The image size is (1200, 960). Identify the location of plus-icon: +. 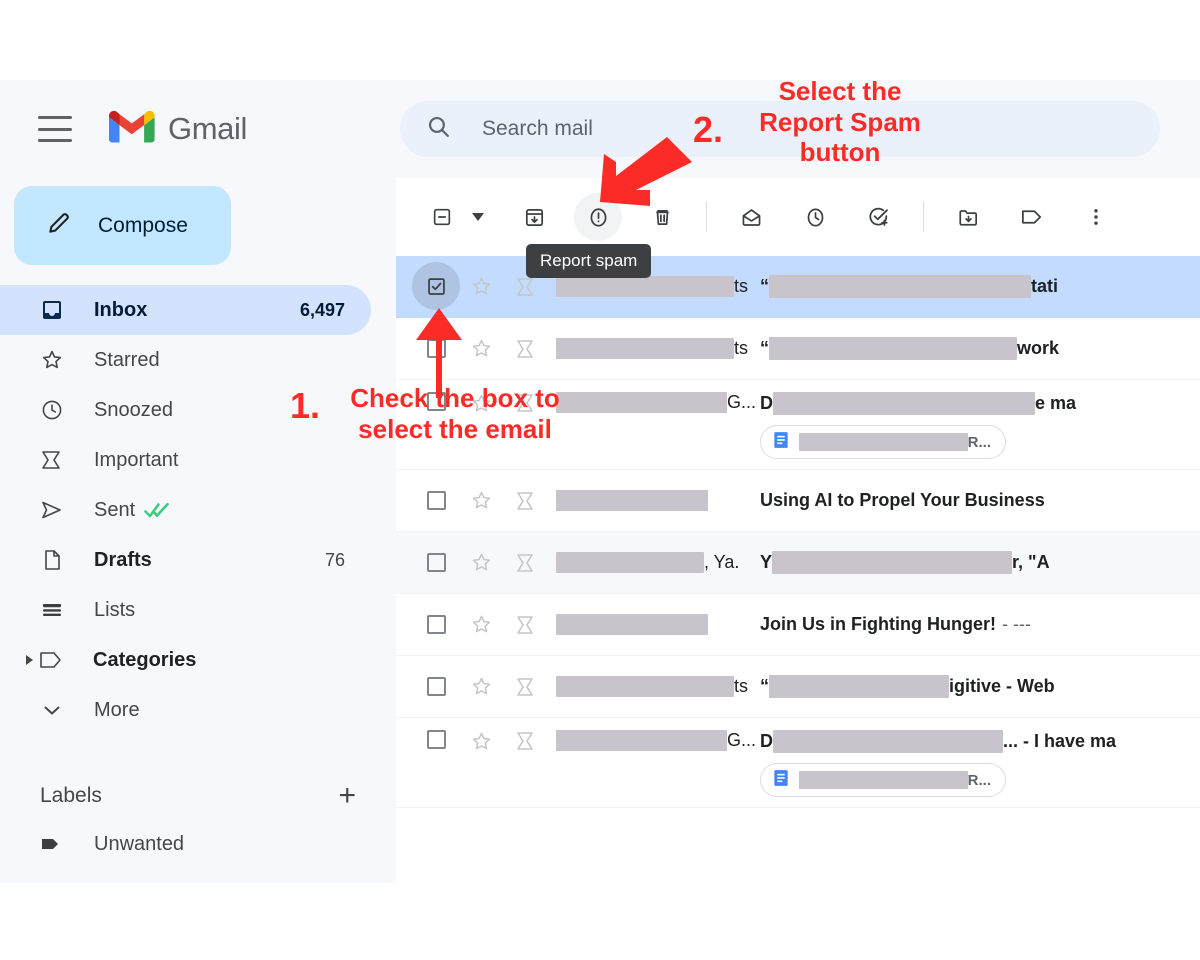
(347, 796).